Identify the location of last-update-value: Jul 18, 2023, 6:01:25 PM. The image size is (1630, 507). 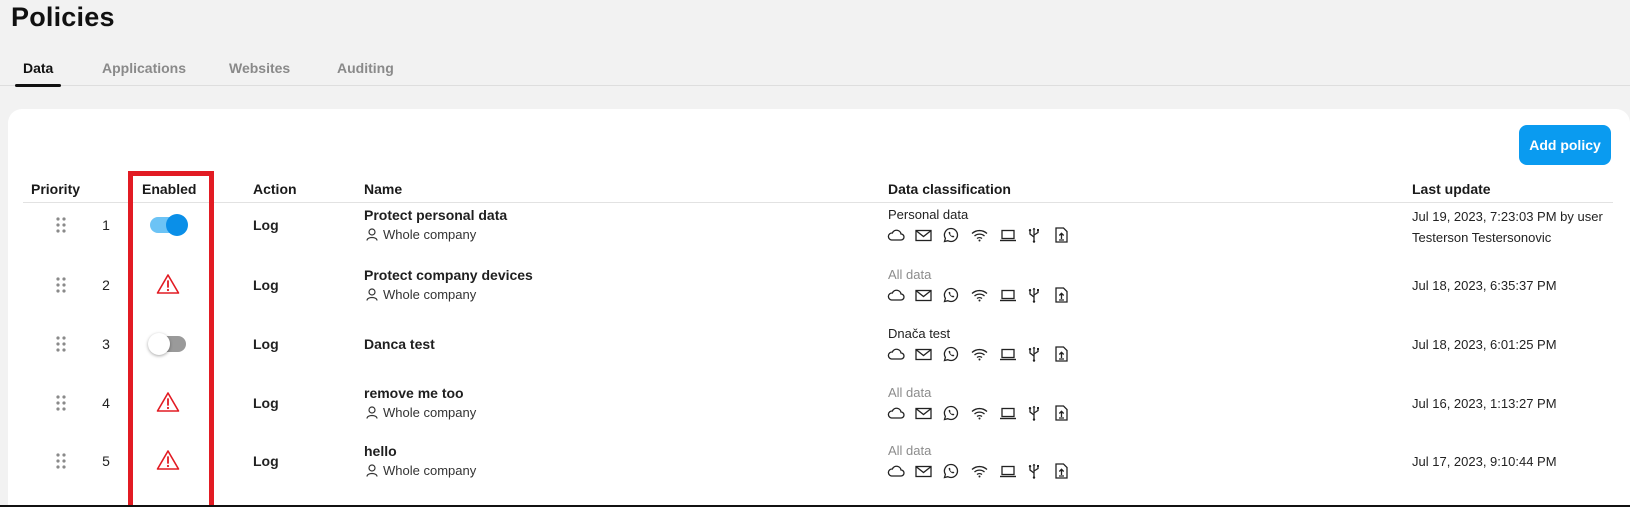
(1484, 344).